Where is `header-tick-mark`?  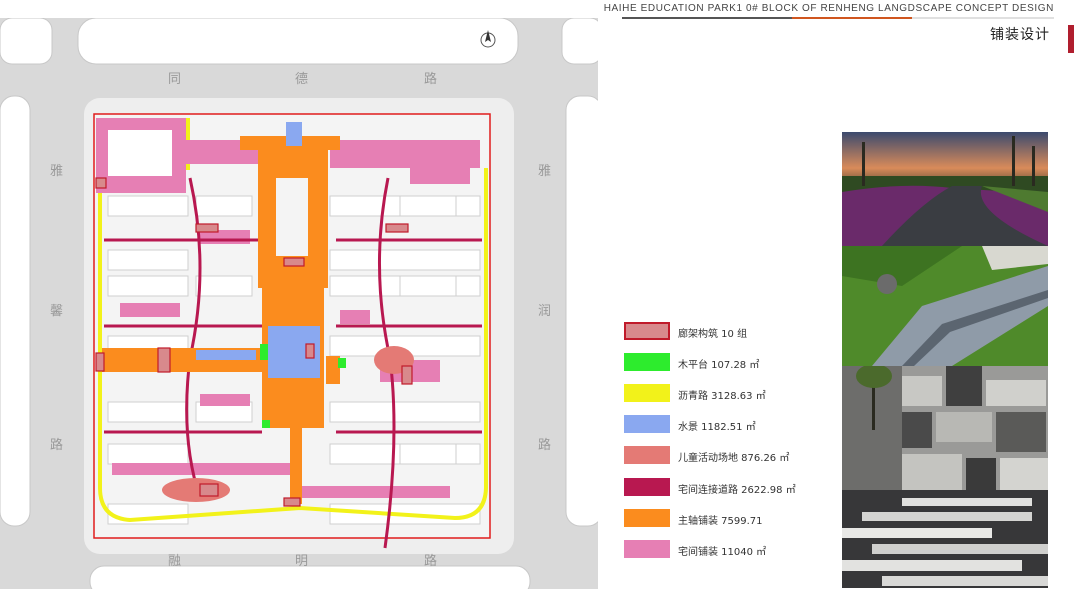
header-tick-mark is located at coordinates (1071, 39).